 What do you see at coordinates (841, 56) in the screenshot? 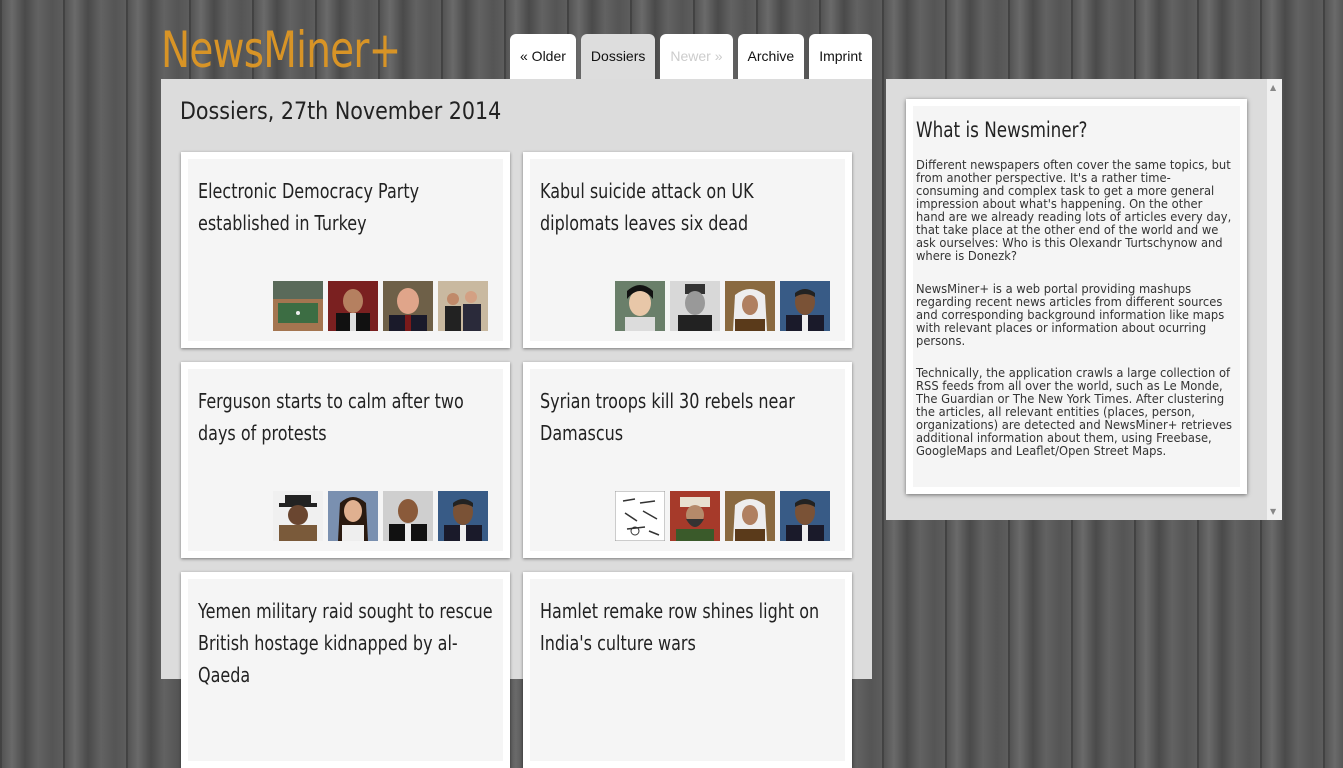
I see `nav-imprint-link: Imprint` at bounding box center [841, 56].